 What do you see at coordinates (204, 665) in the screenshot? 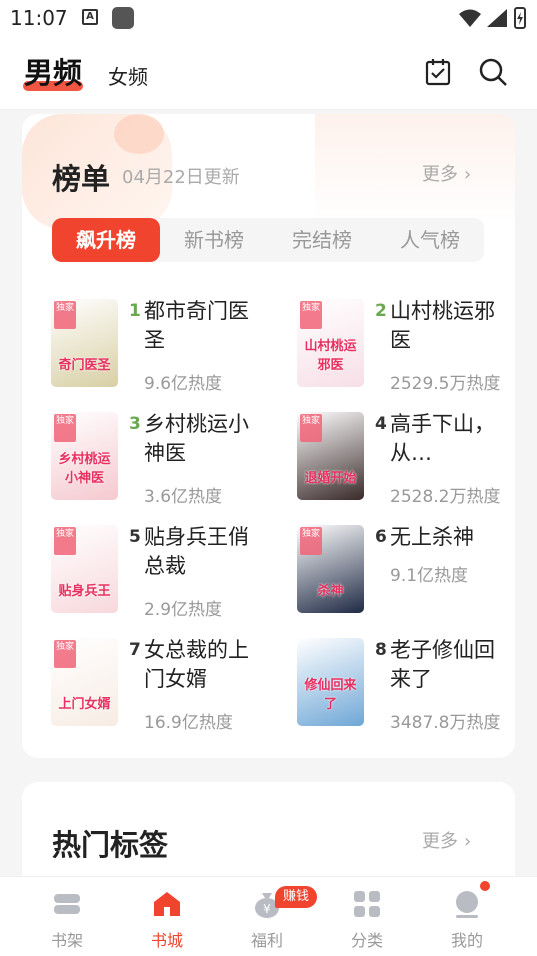
I see `book-title: 女总裁的上门女婿` at bounding box center [204, 665].